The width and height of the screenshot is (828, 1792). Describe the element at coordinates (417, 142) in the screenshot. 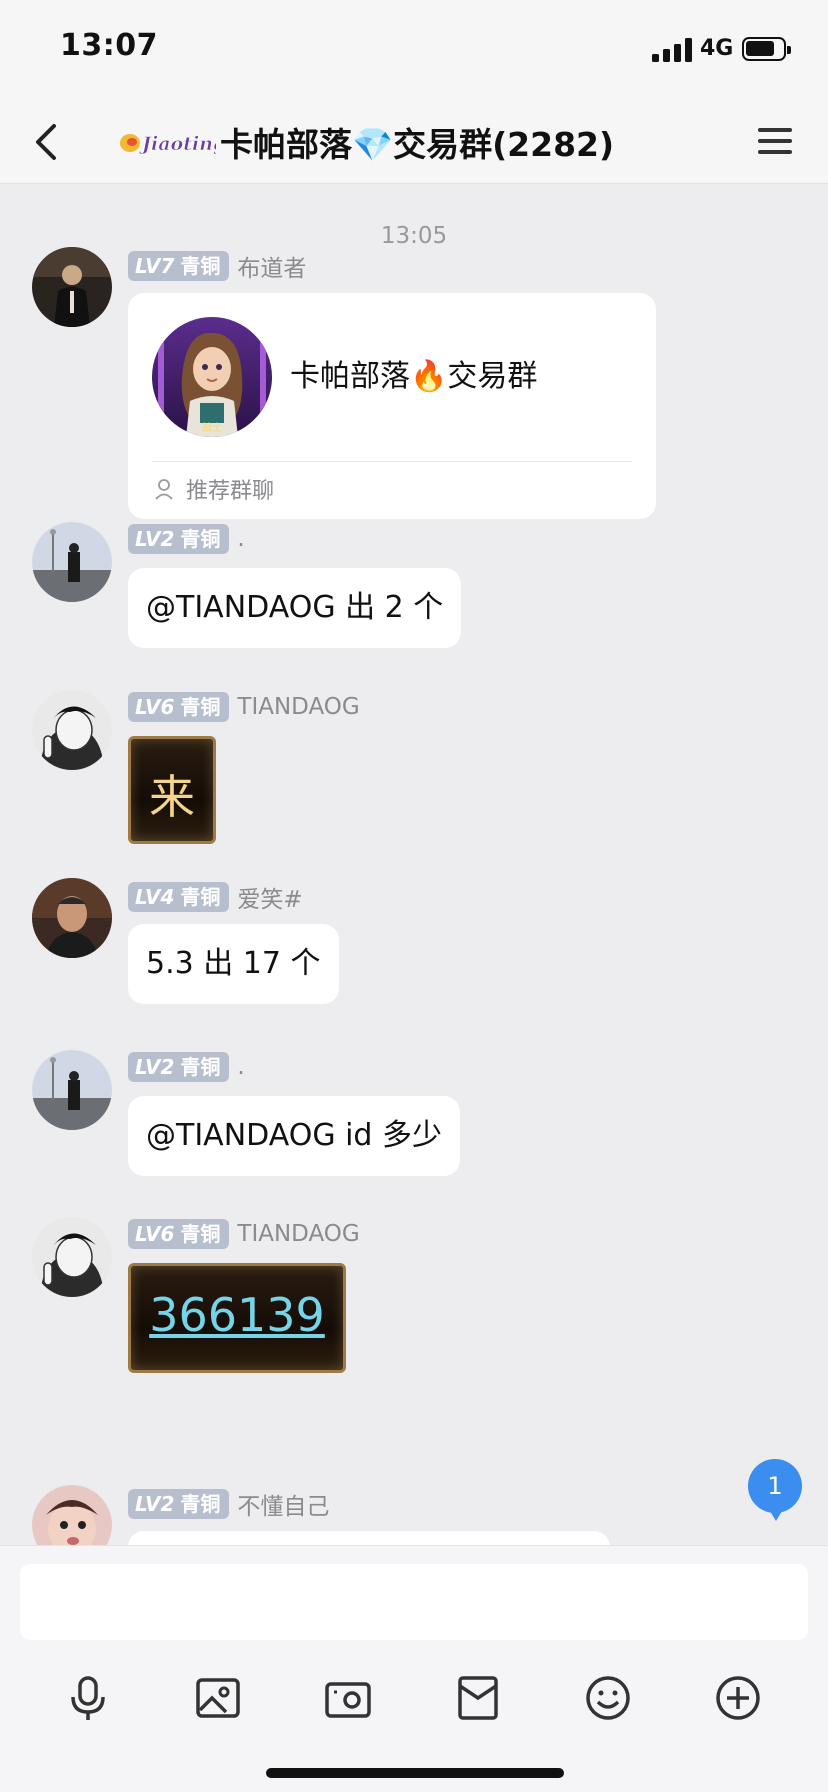

I see `chat-title: 卡帕部落💎交易群(2282)` at that location.